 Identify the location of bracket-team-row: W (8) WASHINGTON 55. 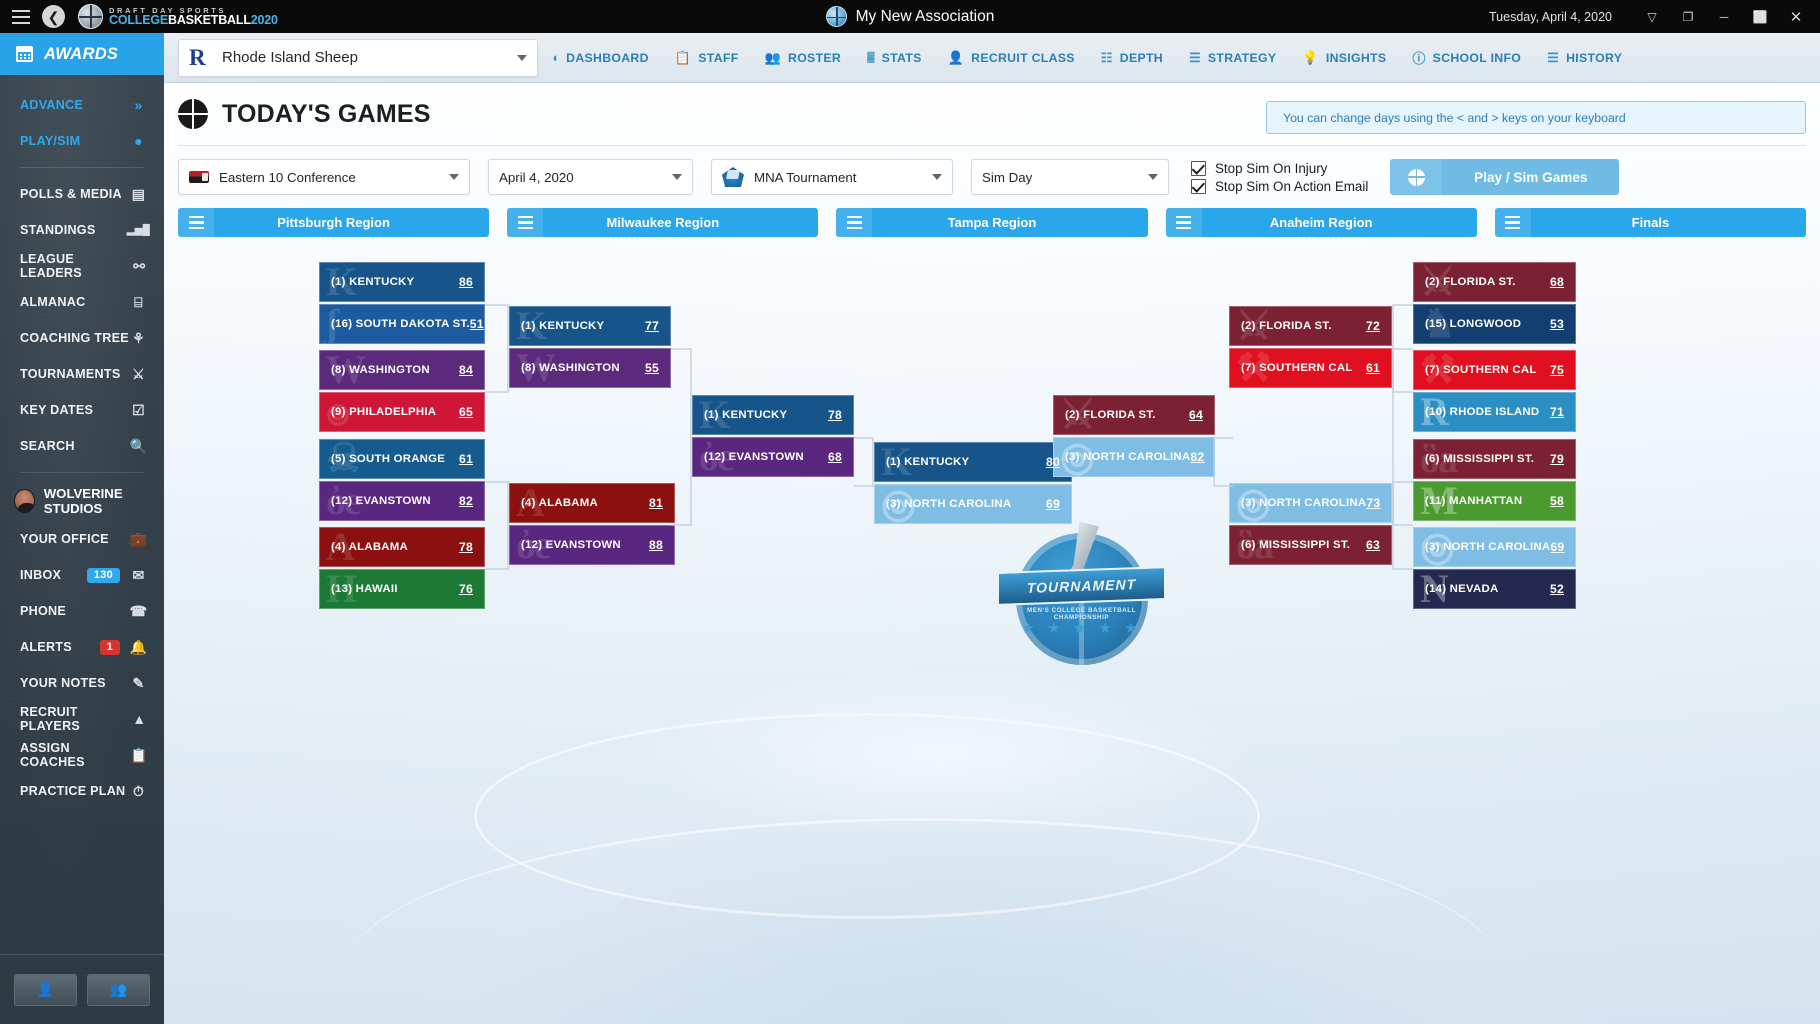
(590, 368).